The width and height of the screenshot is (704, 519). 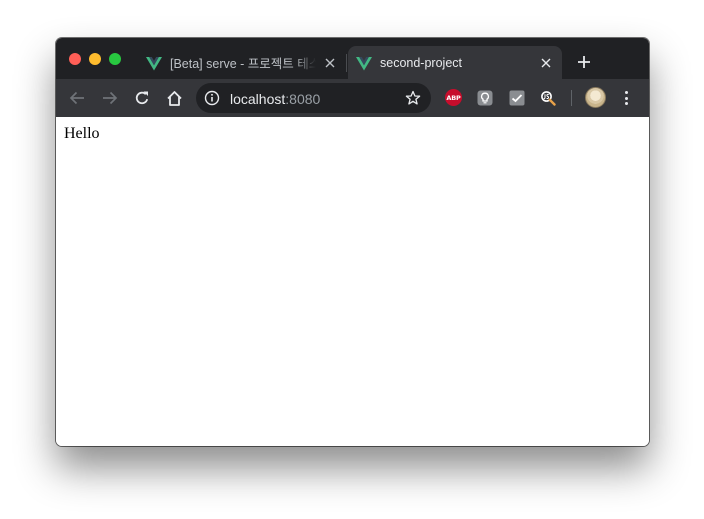 I want to click on more-options-button, so click(x=626, y=98).